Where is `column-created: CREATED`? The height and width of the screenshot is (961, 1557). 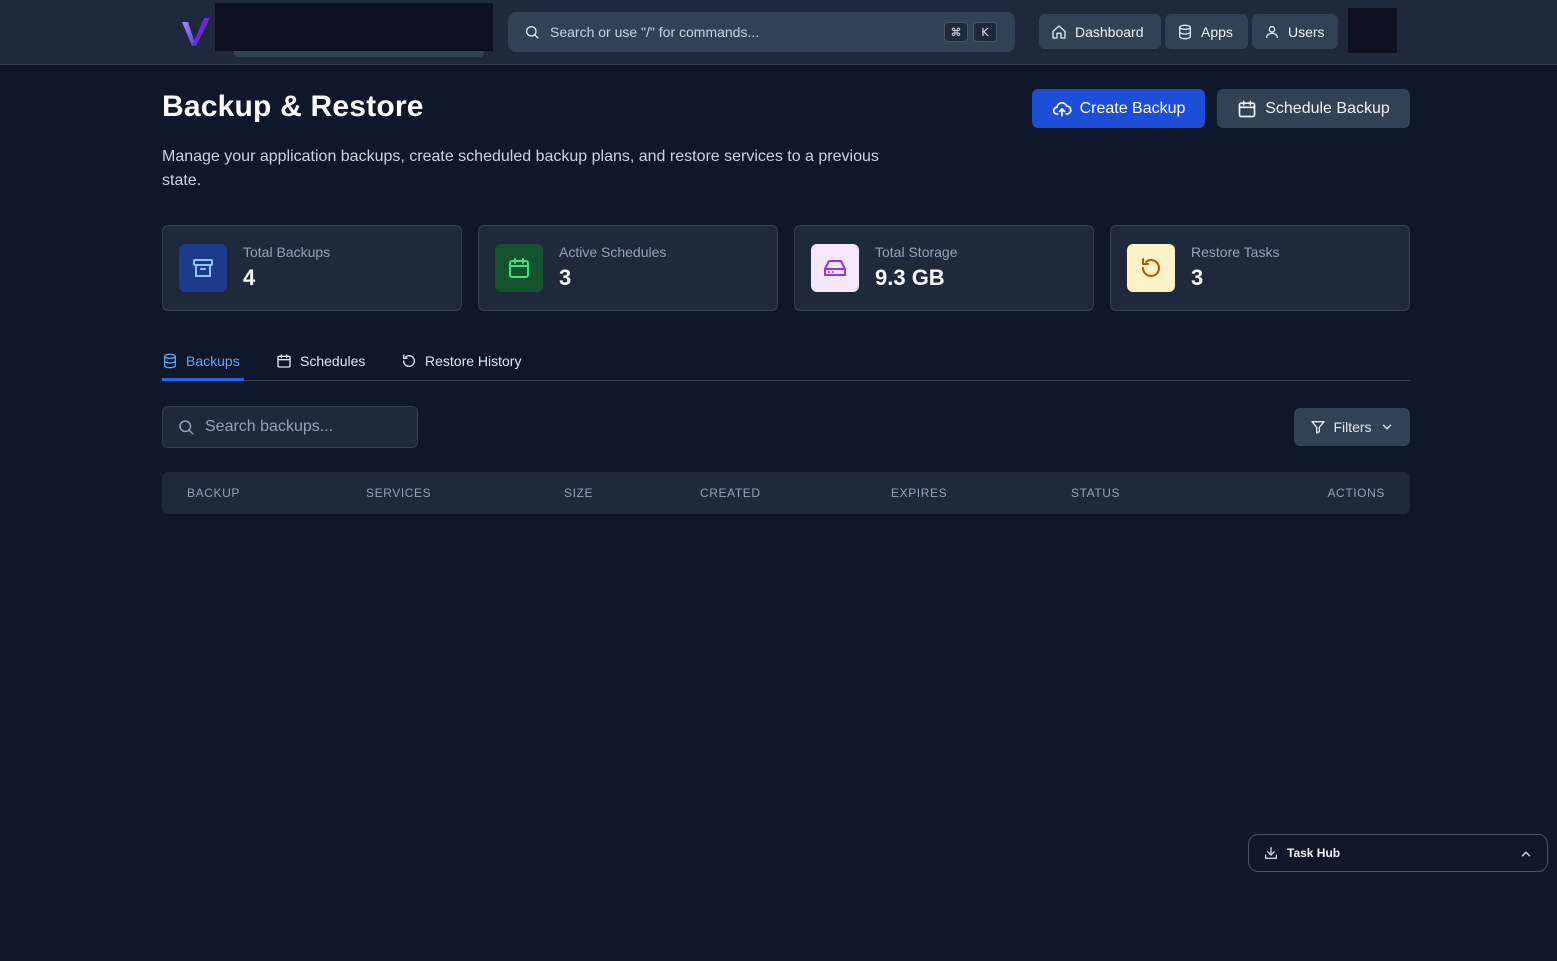 column-created: CREATED is located at coordinates (730, 493).